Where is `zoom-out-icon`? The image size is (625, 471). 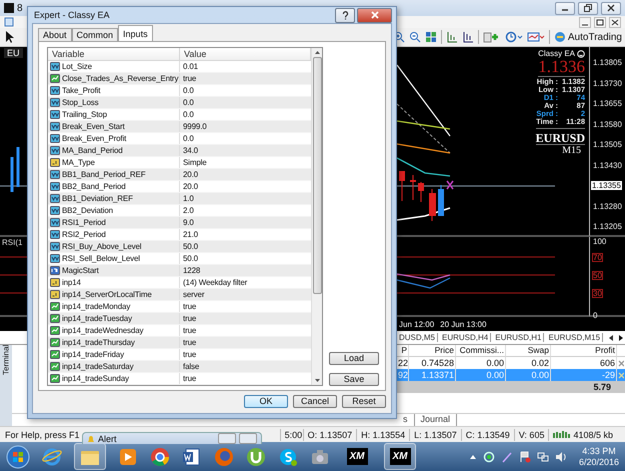 zoom-out-icon is located at coordinates (414, 37).